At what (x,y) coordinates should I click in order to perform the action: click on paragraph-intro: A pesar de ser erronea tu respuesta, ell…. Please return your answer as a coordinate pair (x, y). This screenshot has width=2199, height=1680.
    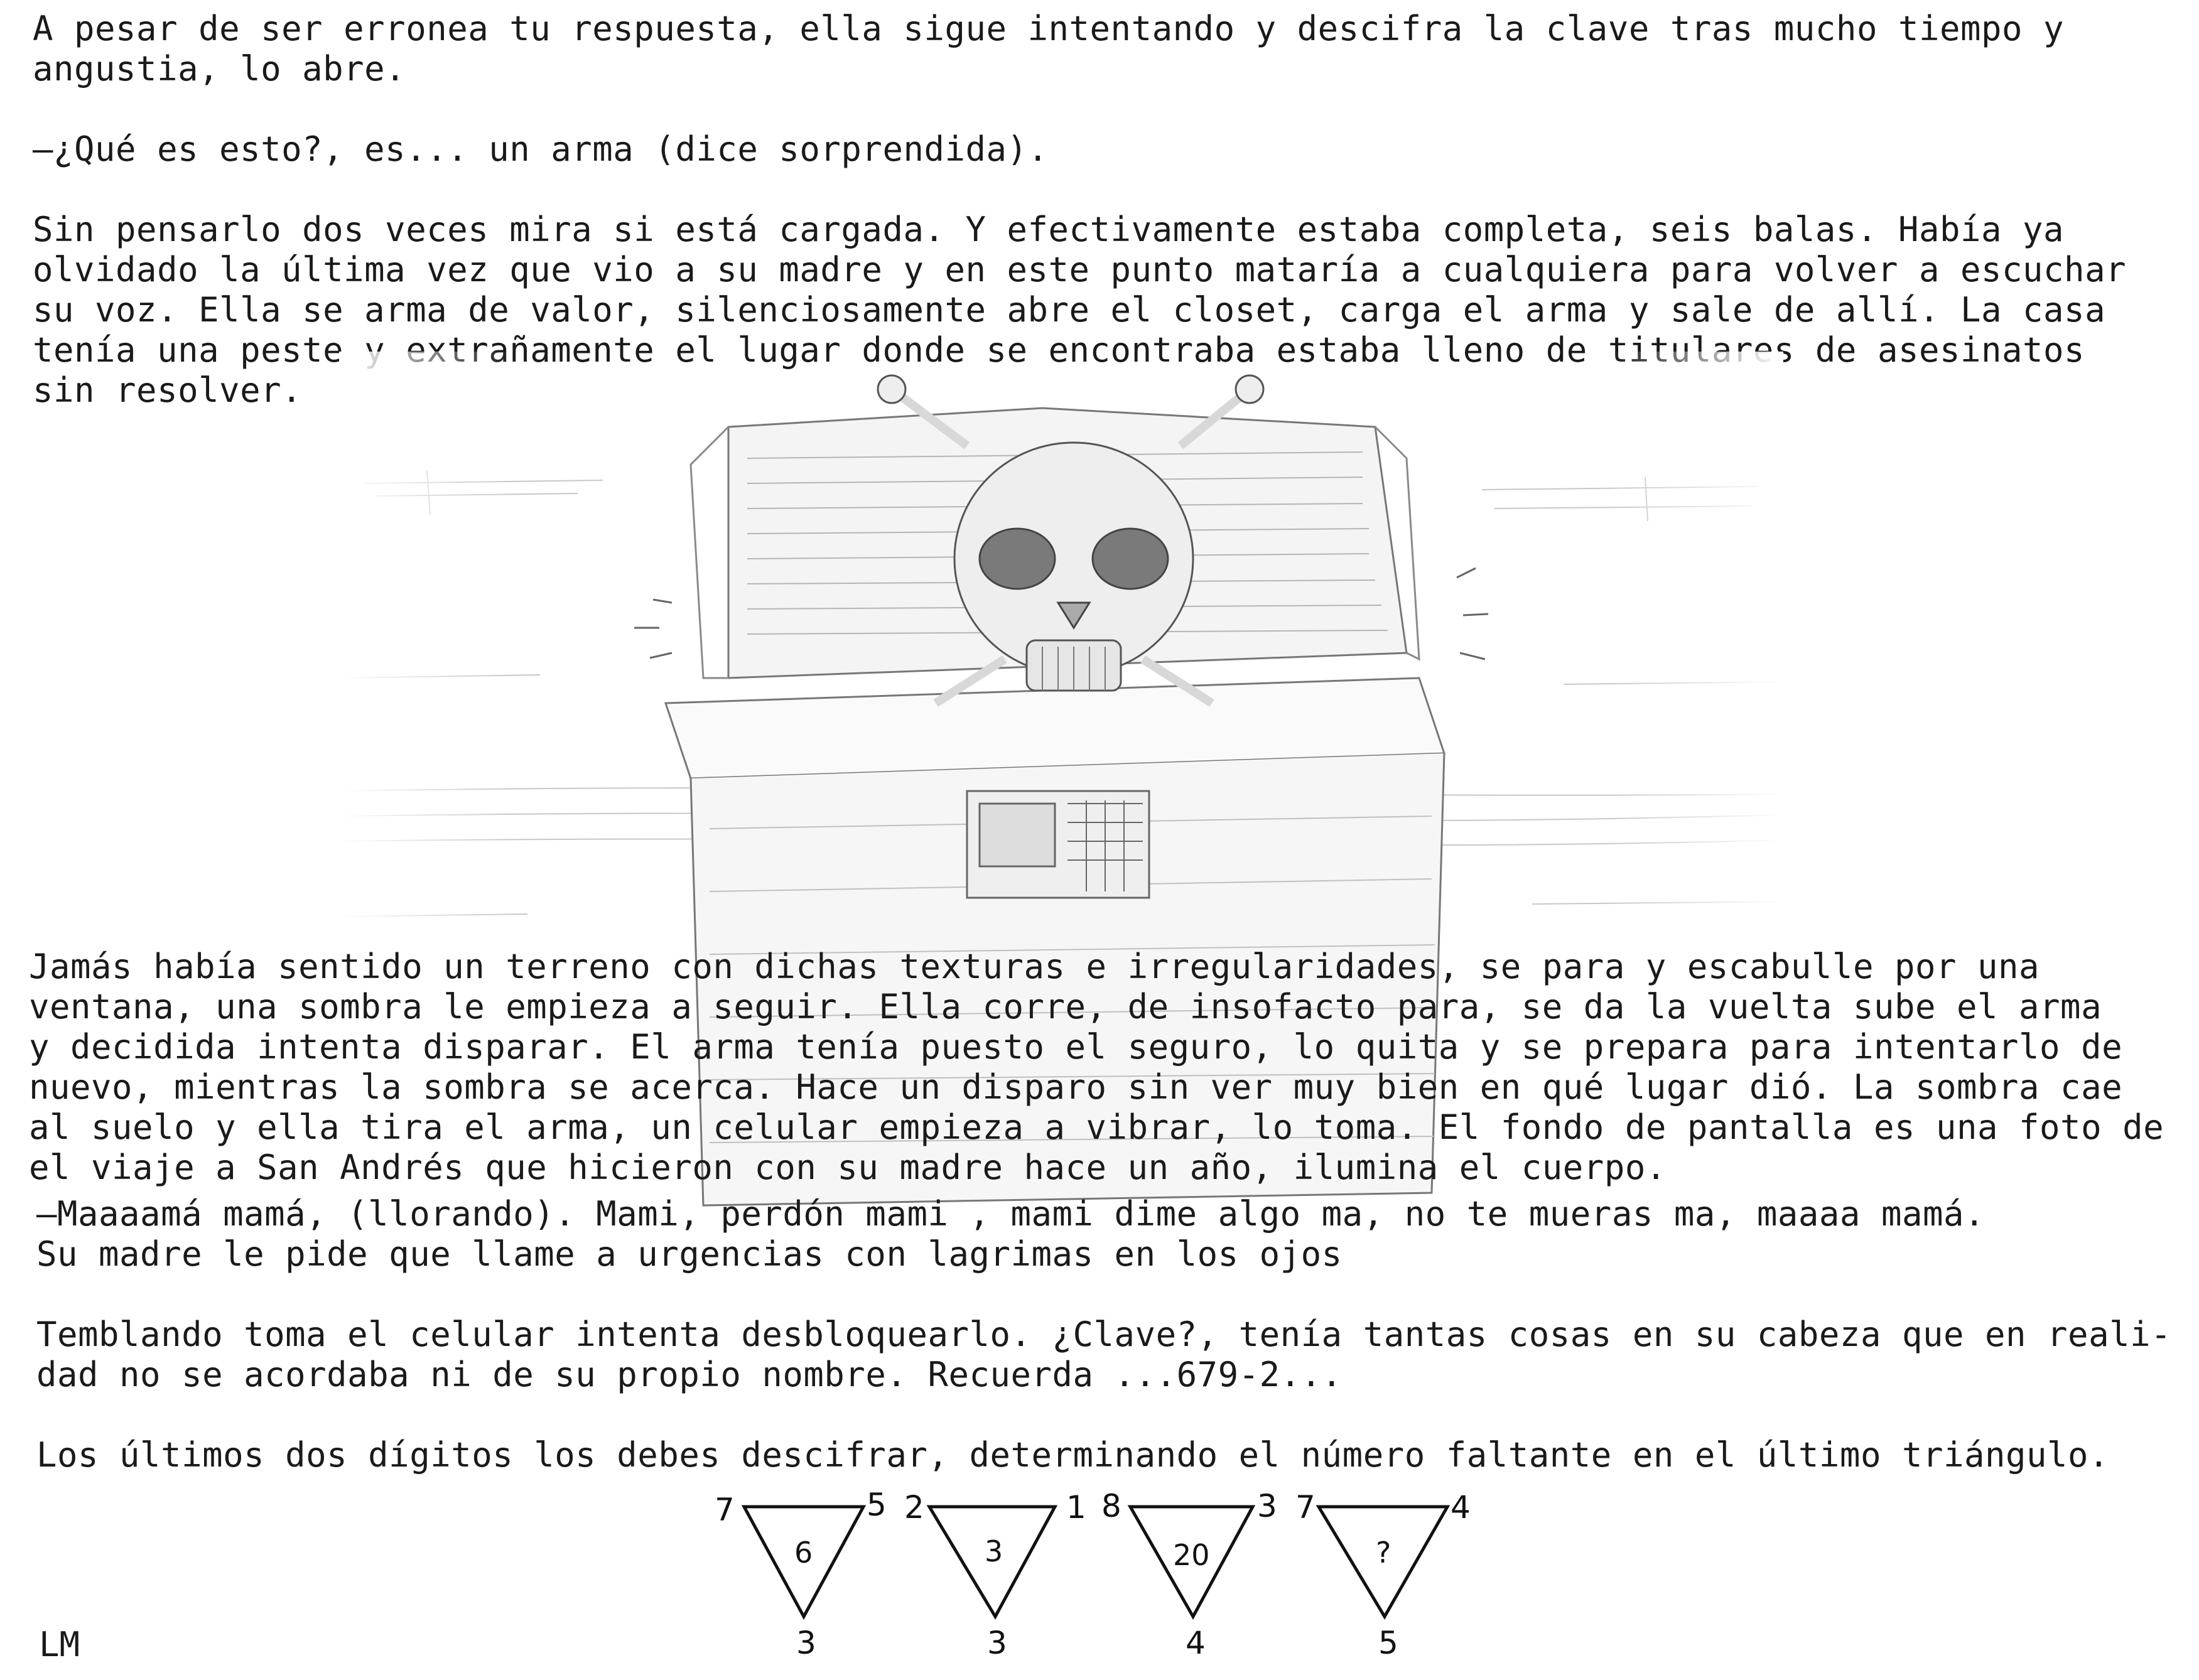
    Looking at the image, I should click on (1049, 49).